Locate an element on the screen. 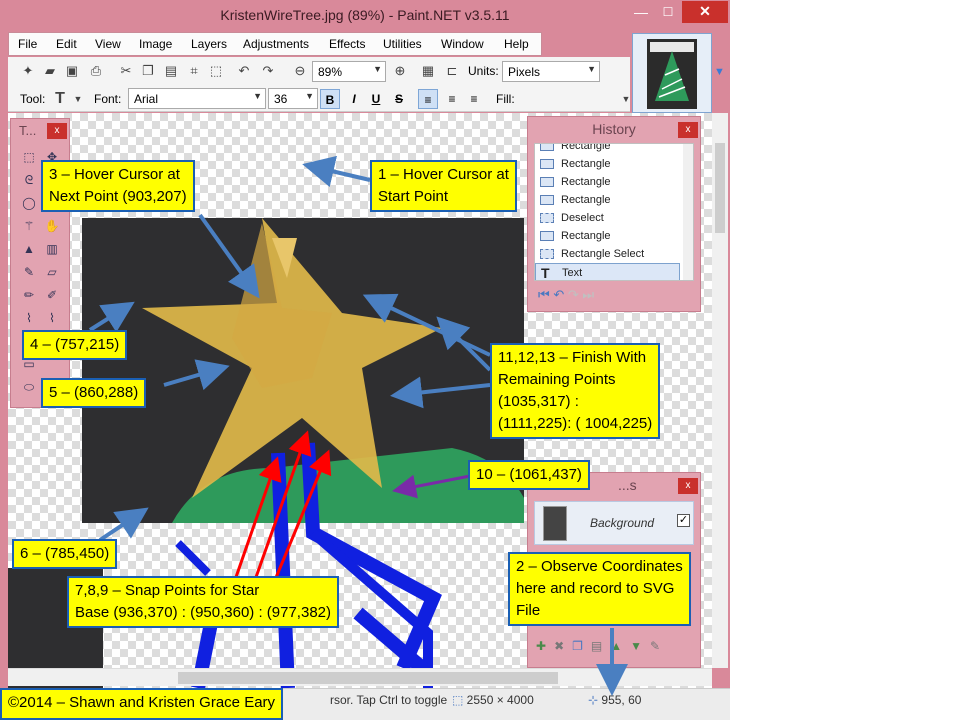 The height and width of the screenshot is (720, 960). close-button: ✕ is located at coordinates (705, 12).